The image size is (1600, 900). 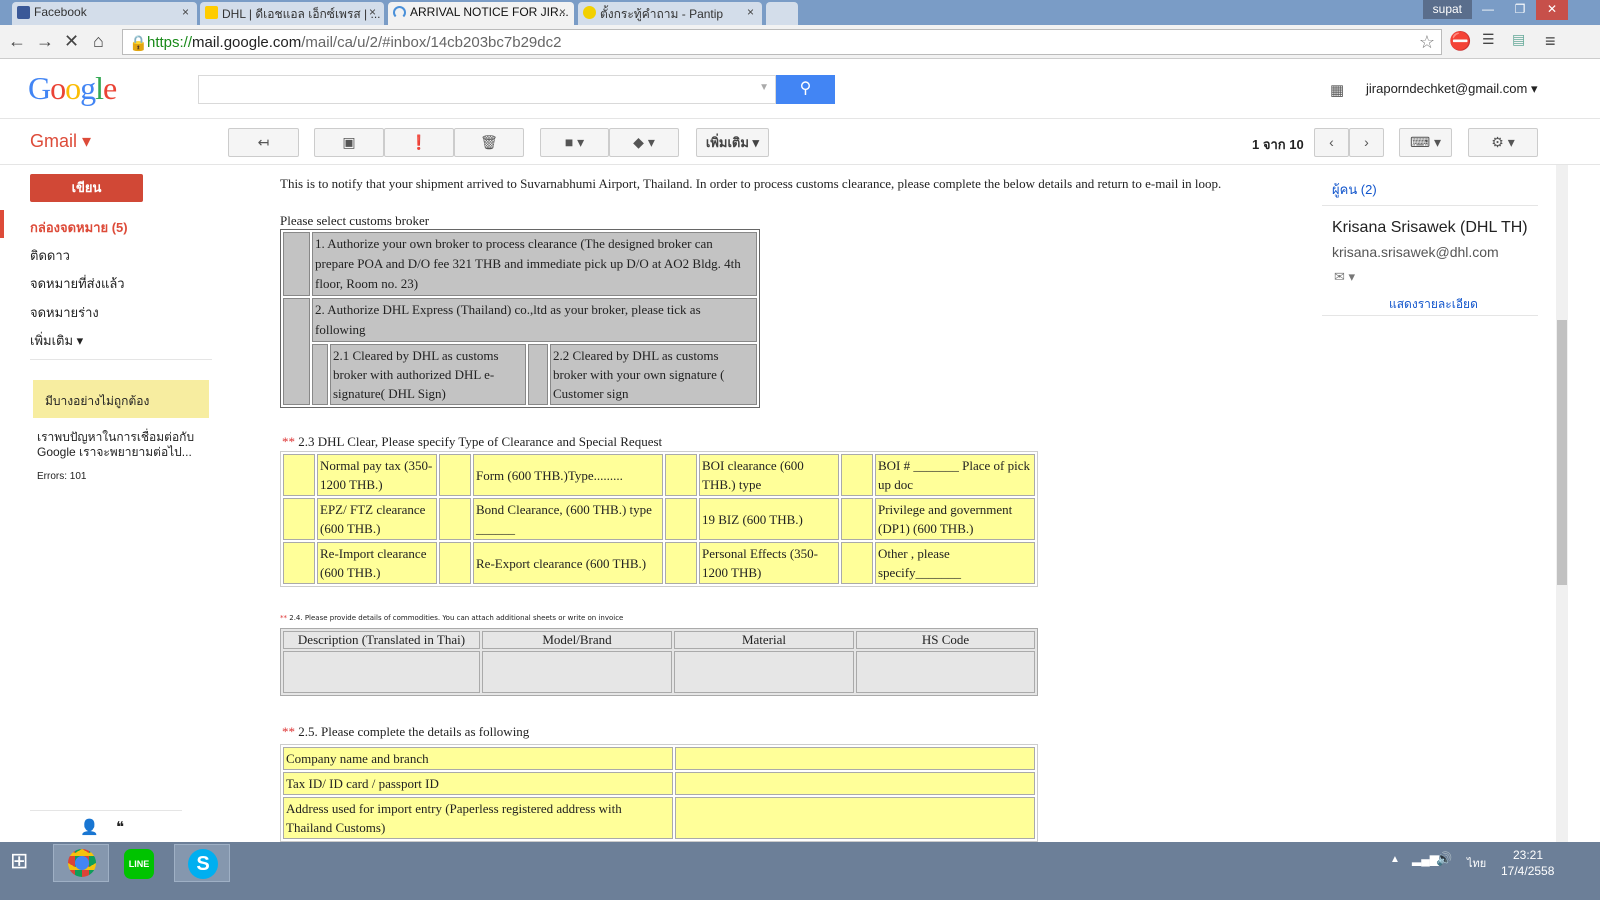 What do you see at coordinates (64, 312) in the screenshot?
I see `sidebar-item-drafts: จดหมายร่าง` at bounding box center [64, 312].